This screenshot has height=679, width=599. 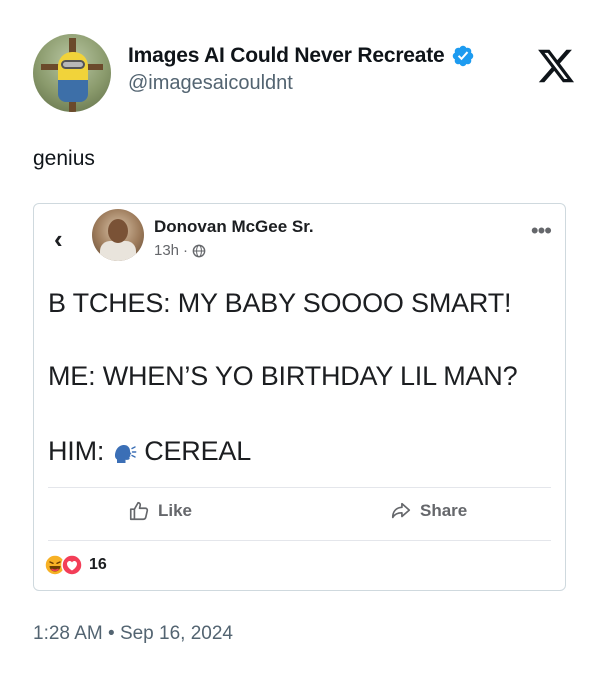 I want to click on verified-badge-icon, so click(x=462, y=56).